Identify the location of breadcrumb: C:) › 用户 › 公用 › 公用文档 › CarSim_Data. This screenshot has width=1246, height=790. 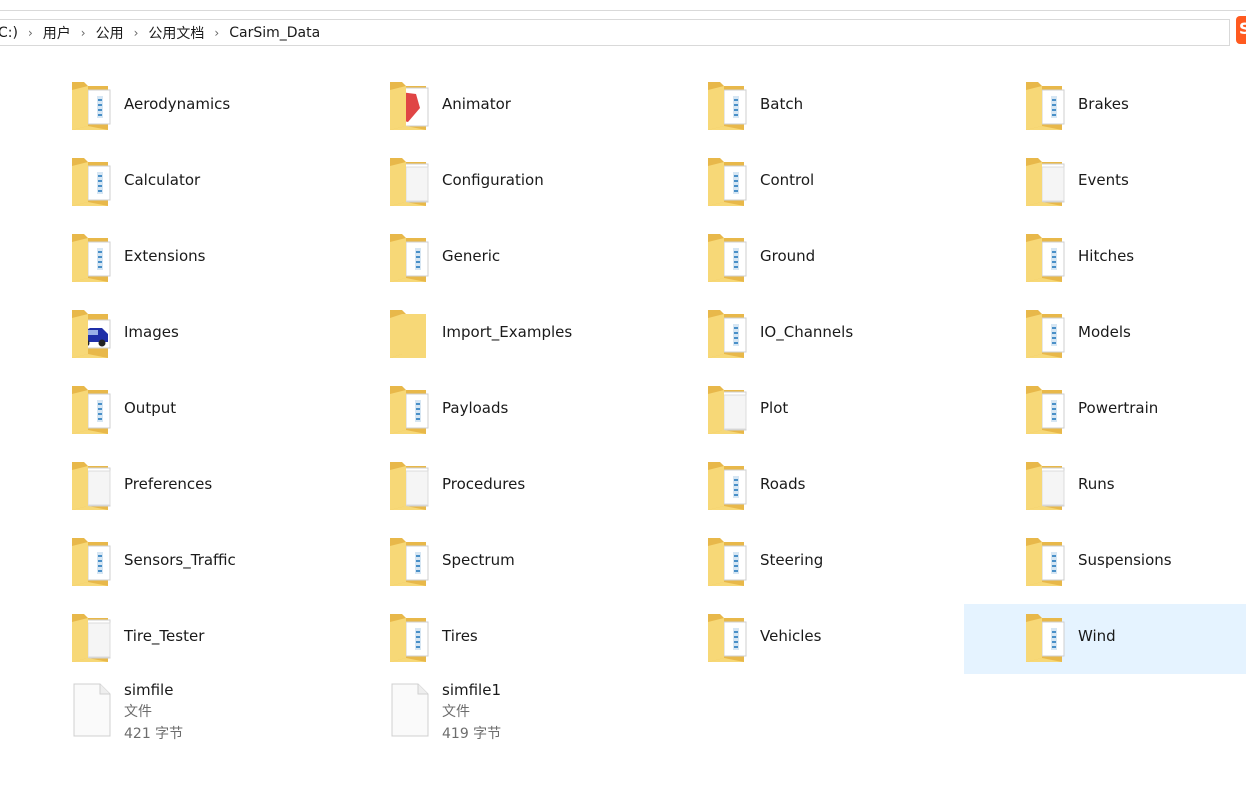
(615, 32).